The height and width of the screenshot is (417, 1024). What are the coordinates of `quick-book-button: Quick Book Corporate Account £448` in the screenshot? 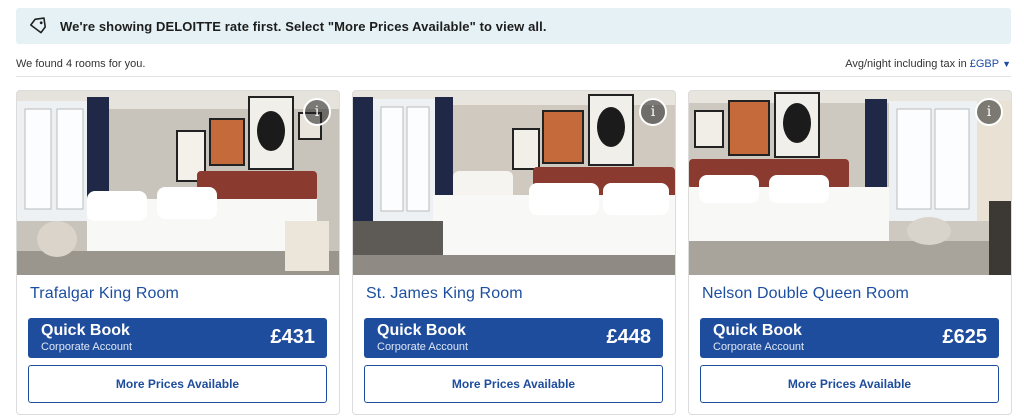 It's located at (513, 338).